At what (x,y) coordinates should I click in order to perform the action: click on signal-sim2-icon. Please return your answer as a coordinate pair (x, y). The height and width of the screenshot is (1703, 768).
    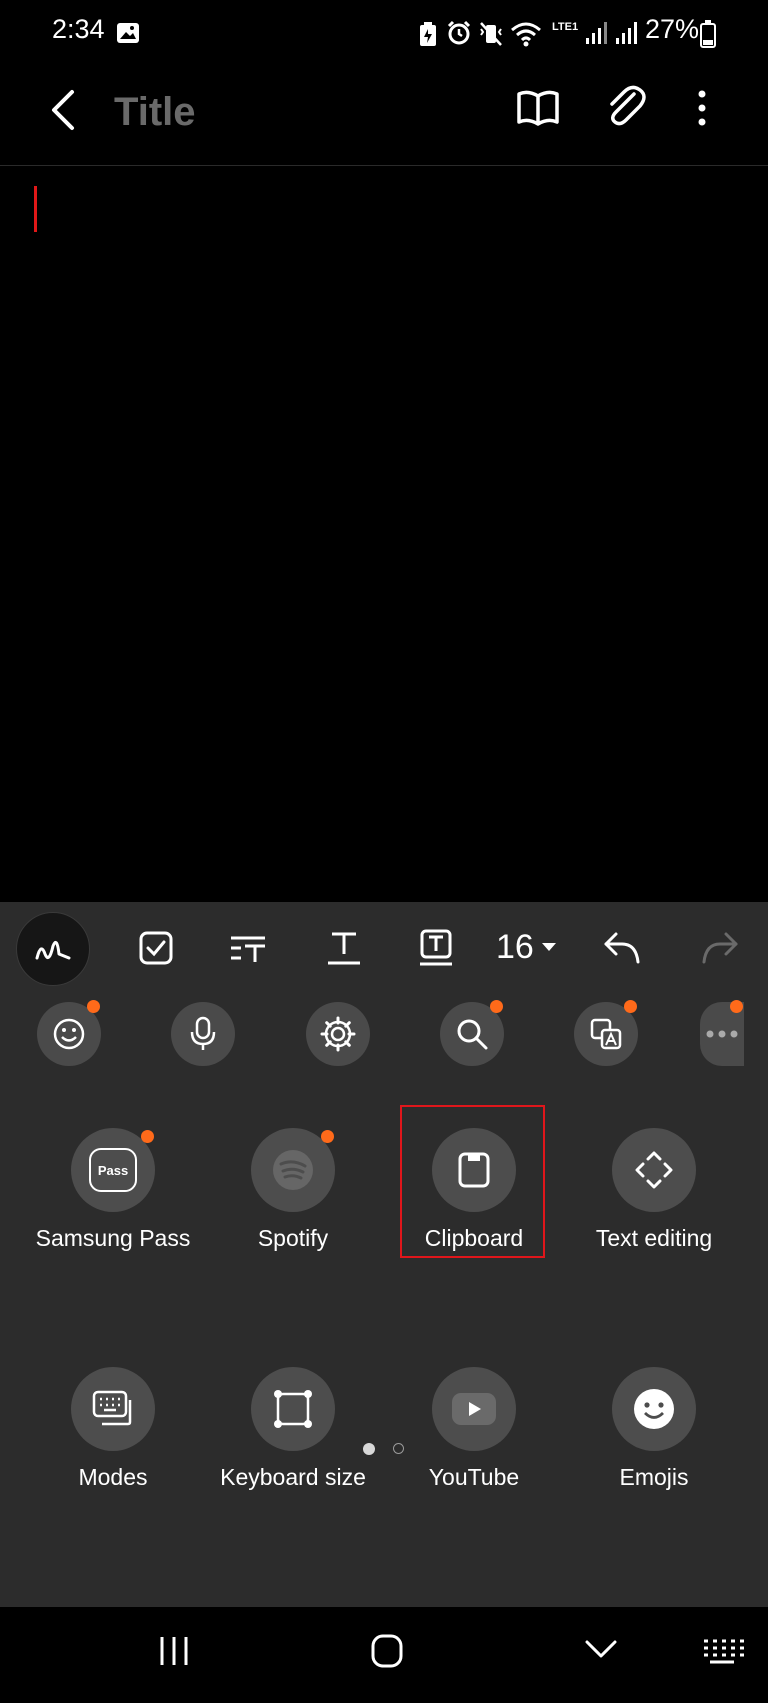
    Looking at the image, I should click on (626, 33).